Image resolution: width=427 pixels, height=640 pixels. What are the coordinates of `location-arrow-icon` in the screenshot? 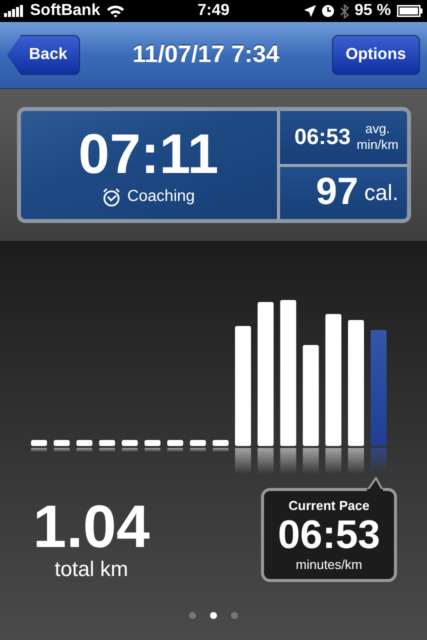 It's located at (310, 11).